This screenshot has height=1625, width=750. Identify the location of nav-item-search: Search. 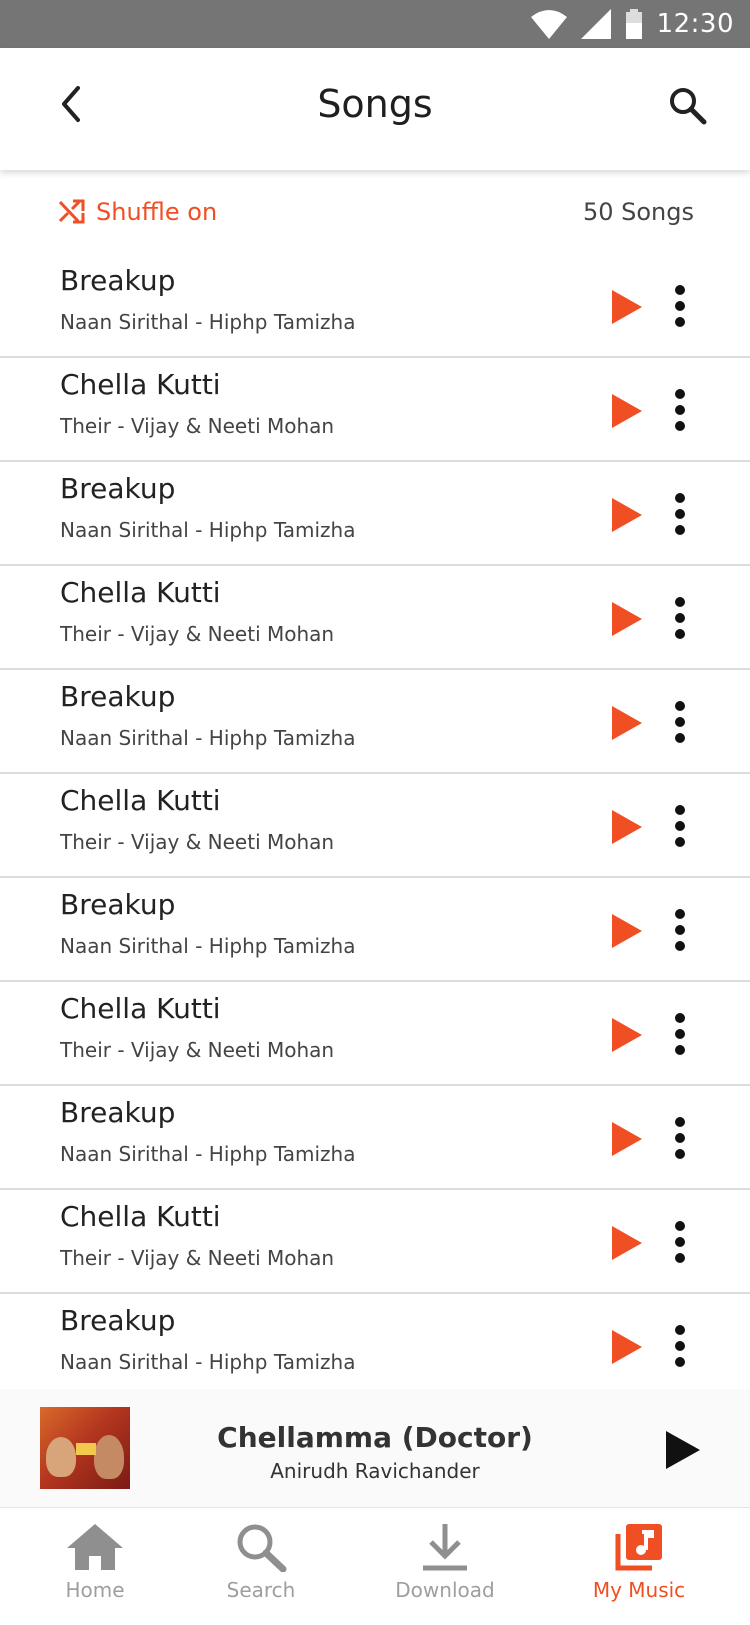
(261, 1562).